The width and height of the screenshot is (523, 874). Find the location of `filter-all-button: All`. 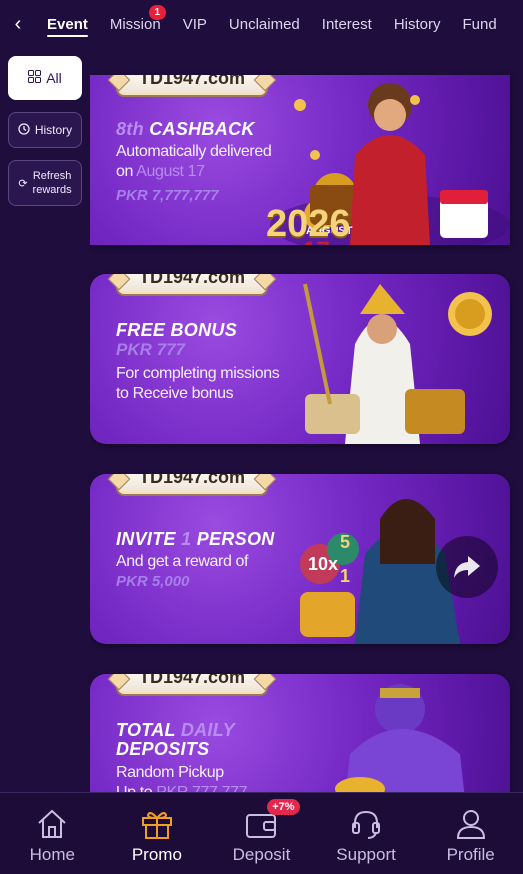

filter-all-button: All is located at coordinates (45, 78).